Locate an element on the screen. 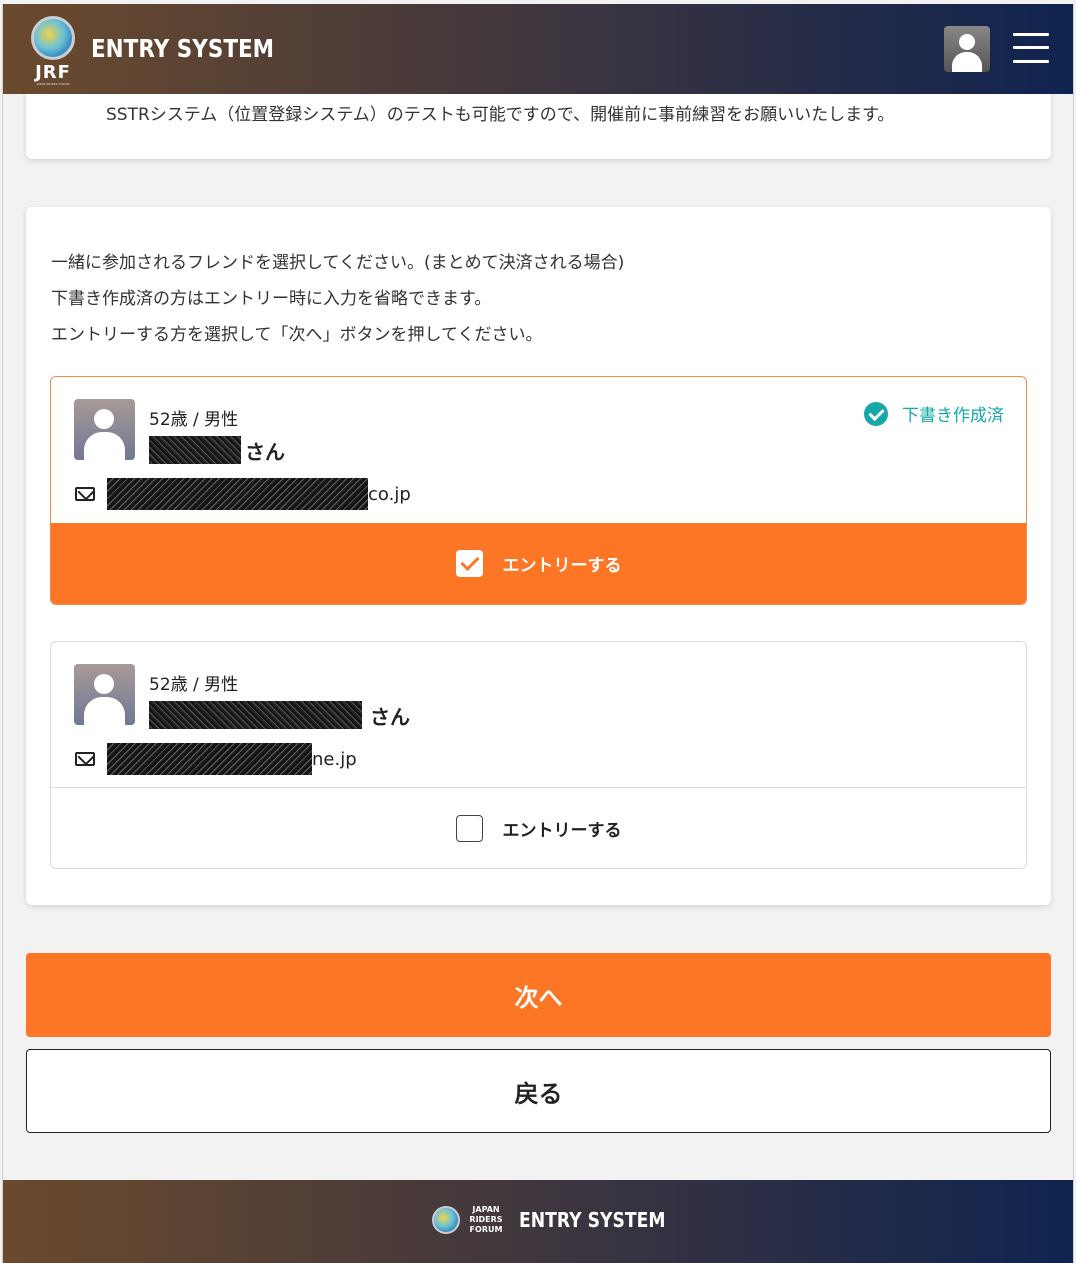 The width and height of the screenshot is (1076, 1263). jrf-logo: JRF JAPAN RIDERS FORUM is located at coordinates (53, 50).